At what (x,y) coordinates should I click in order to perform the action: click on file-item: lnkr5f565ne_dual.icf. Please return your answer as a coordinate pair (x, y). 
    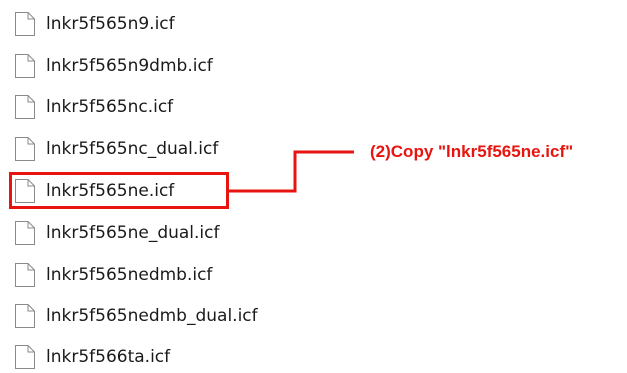
    Looking at the image, I should click on (170, 233).